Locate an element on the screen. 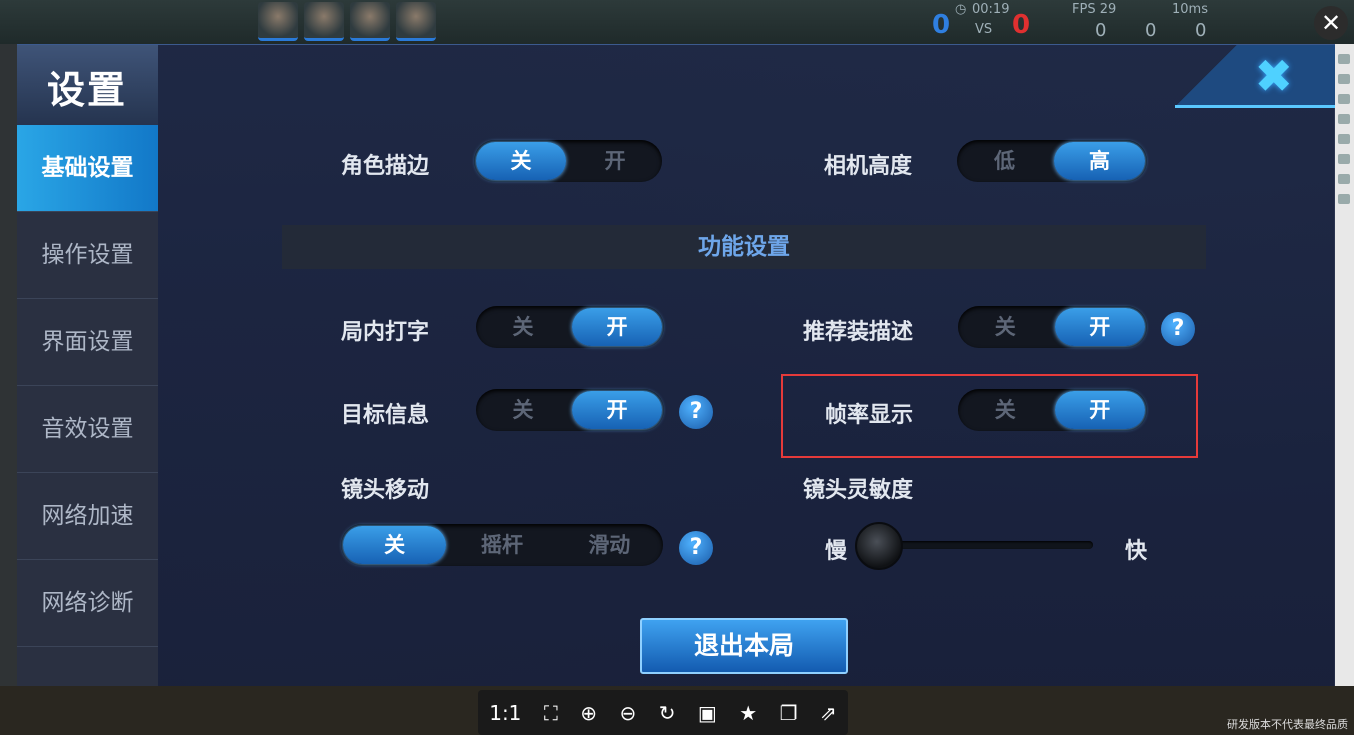  camera-height-low-option: 低 is located at coordinates (1004, 161).